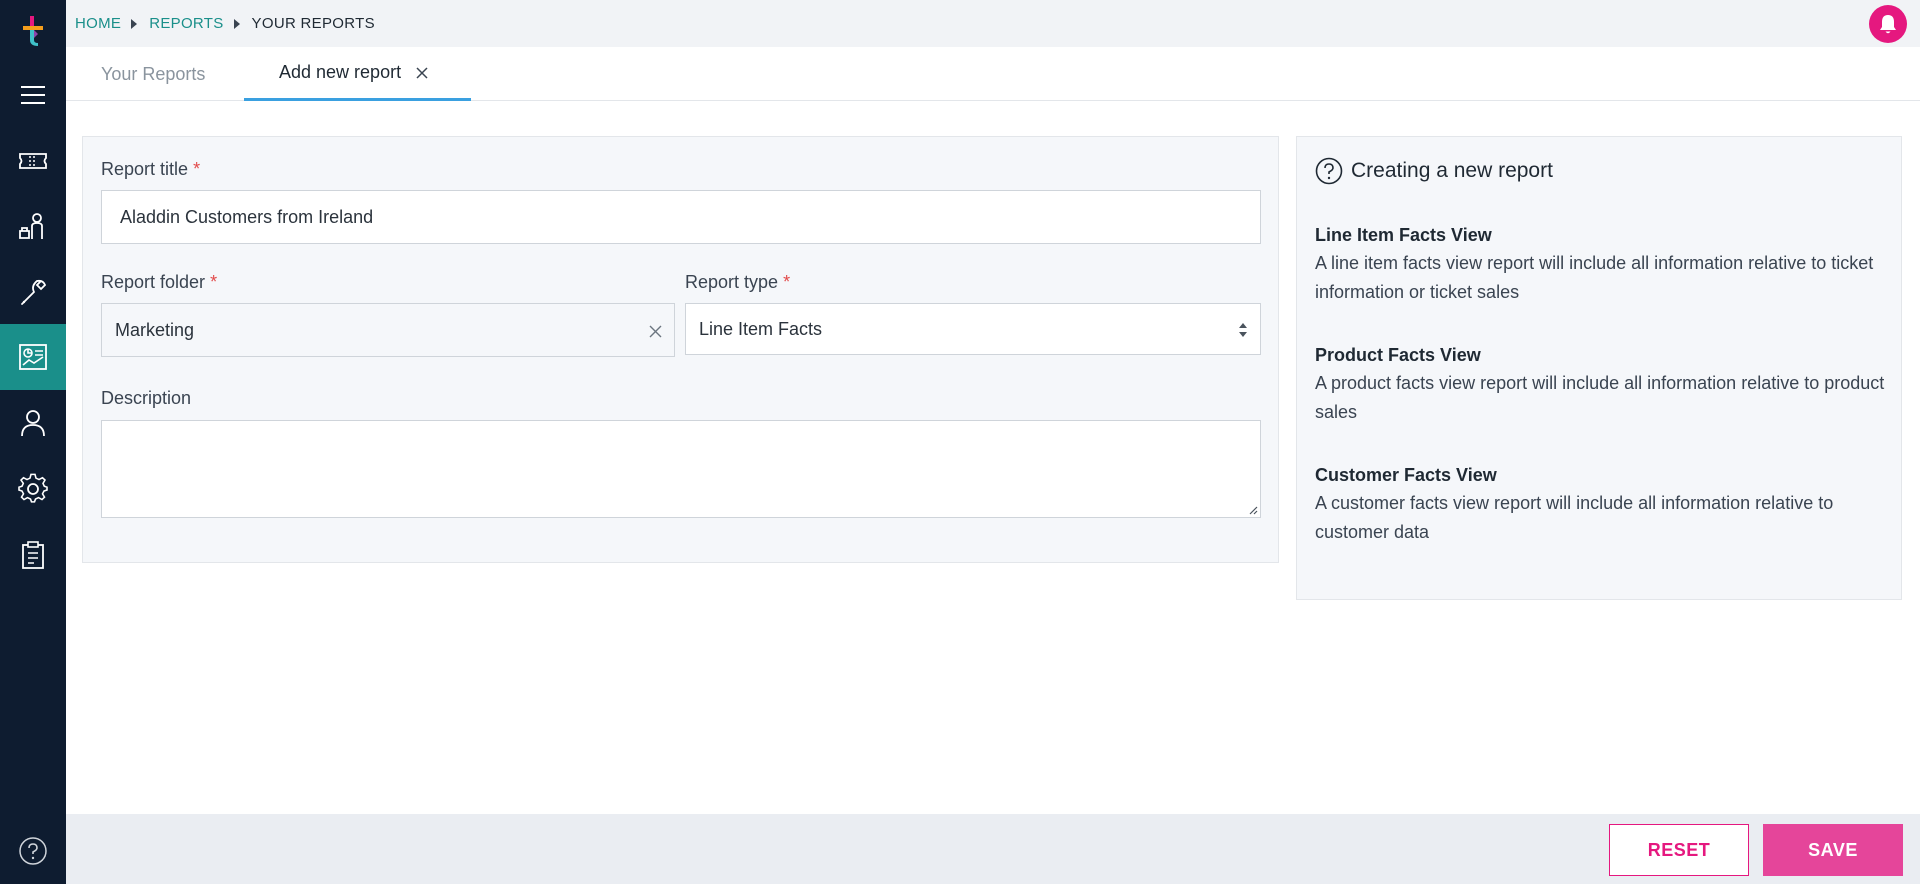  Describe the element at coordinates (761, 328) in the screenshot. I see `report-type-value: Line Item Facts` at that location.